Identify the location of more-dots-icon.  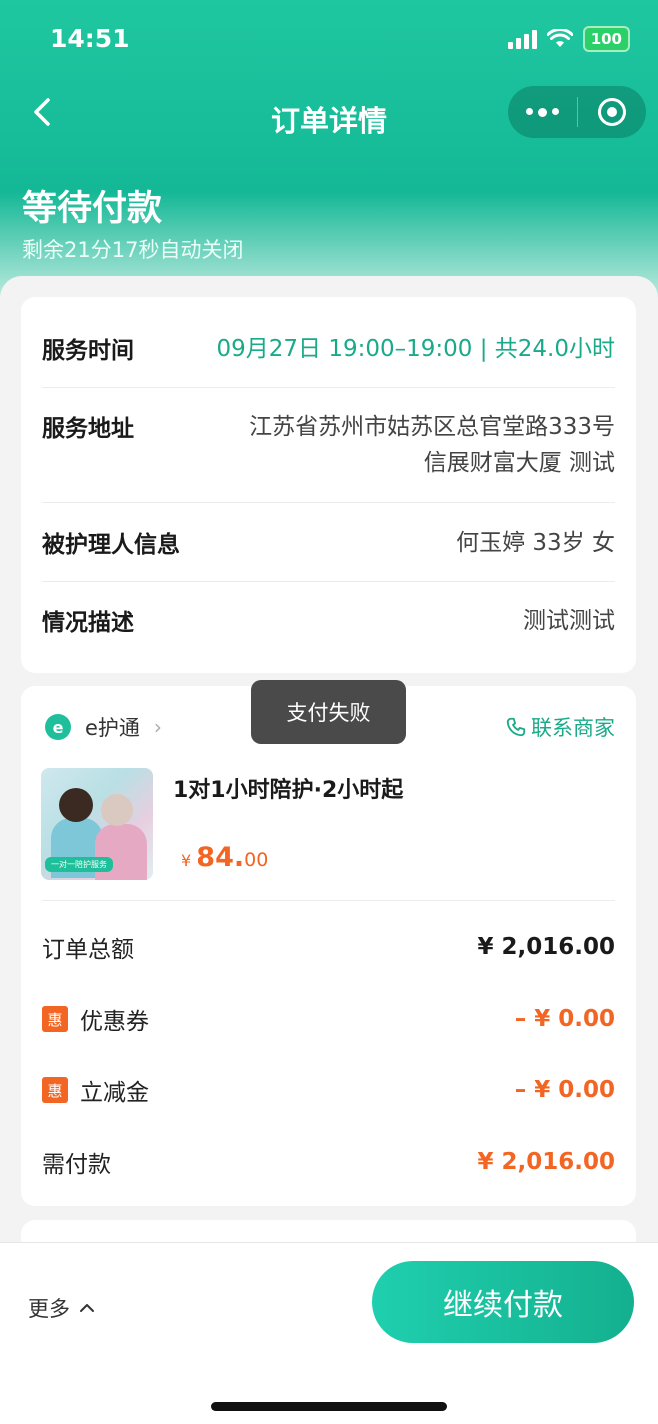
(542, 112).